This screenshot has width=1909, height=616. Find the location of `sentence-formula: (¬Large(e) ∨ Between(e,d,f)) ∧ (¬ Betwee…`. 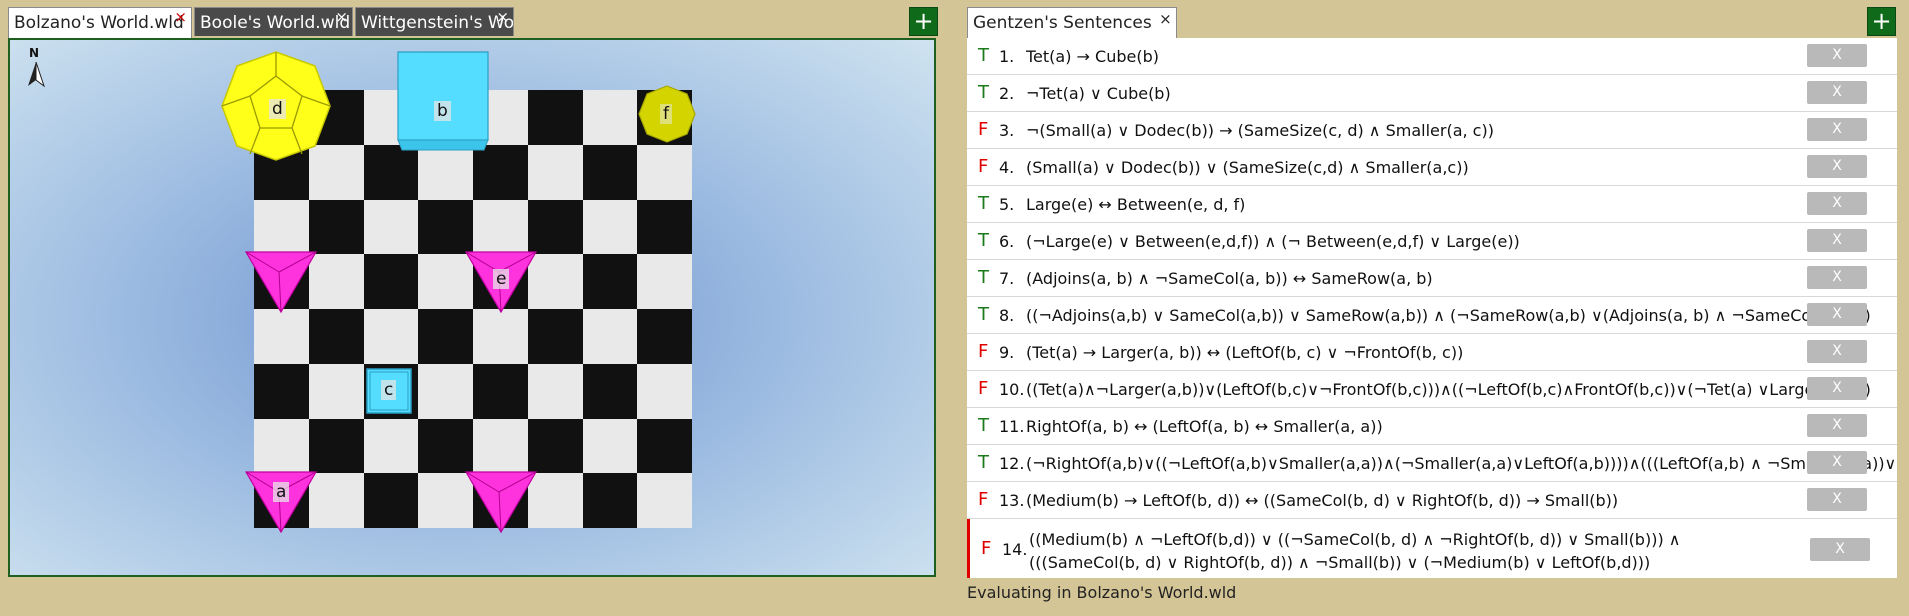

sentence-formula: (¬Large(e) ∨ Between(e,d,f)) ∧ (¬ Betwee… is located at coordinates (1461, 241).